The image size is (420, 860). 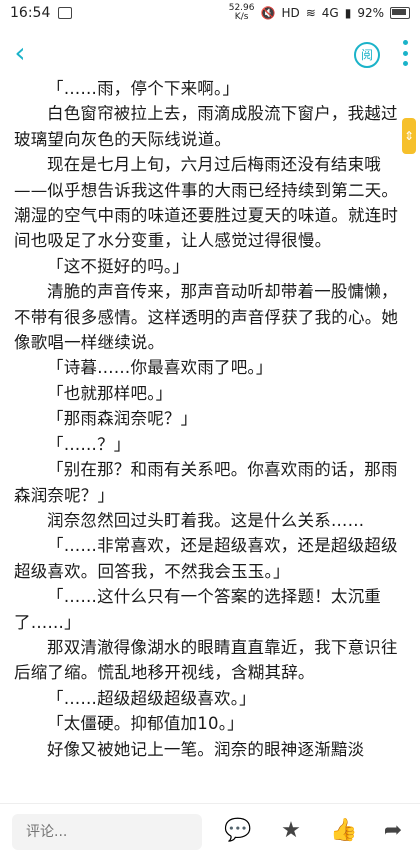 What do you see at coordinates (291, 831) in the screenshot?
I see `star-icon: ★` at bounding box center [291, 831].